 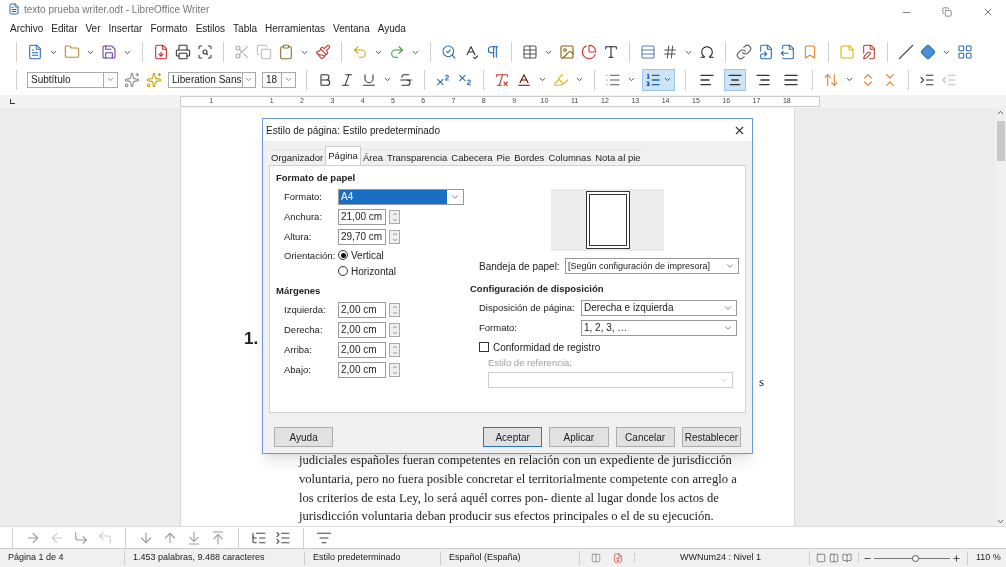 I want to click on zoom-slider-thumb, so click(x=916, y=558).